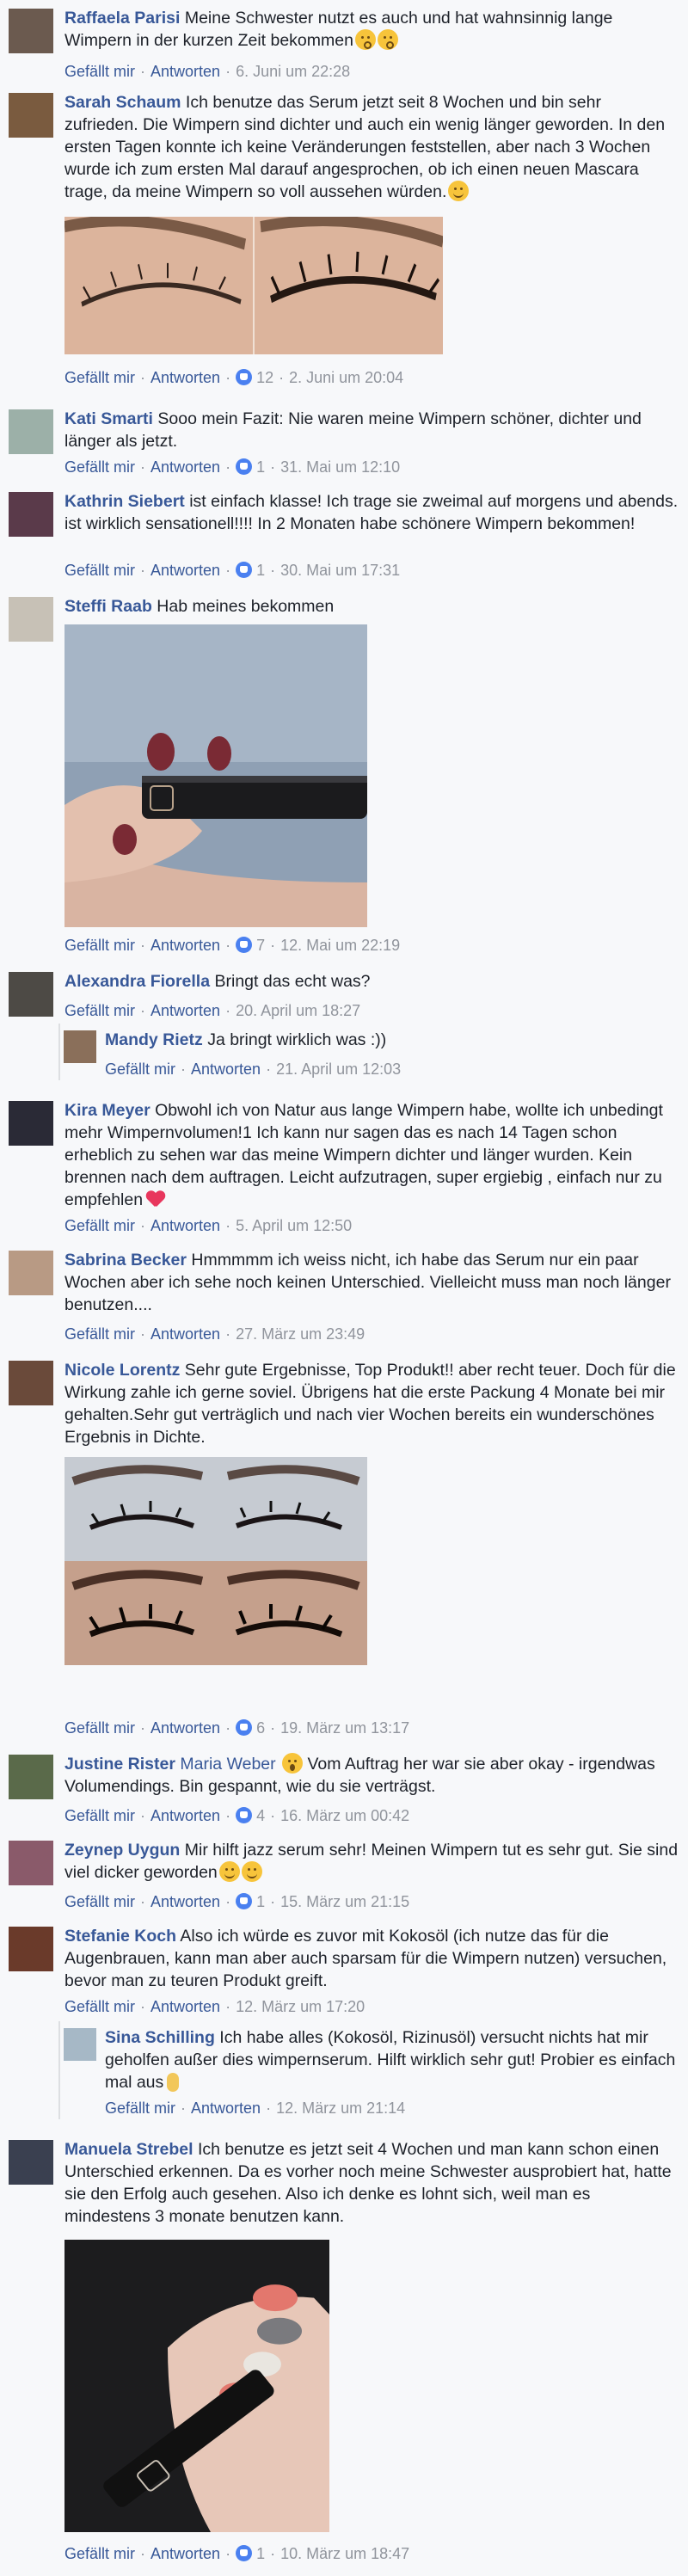  I want to click on author-name: Justine Rister, so click(120, 1764).